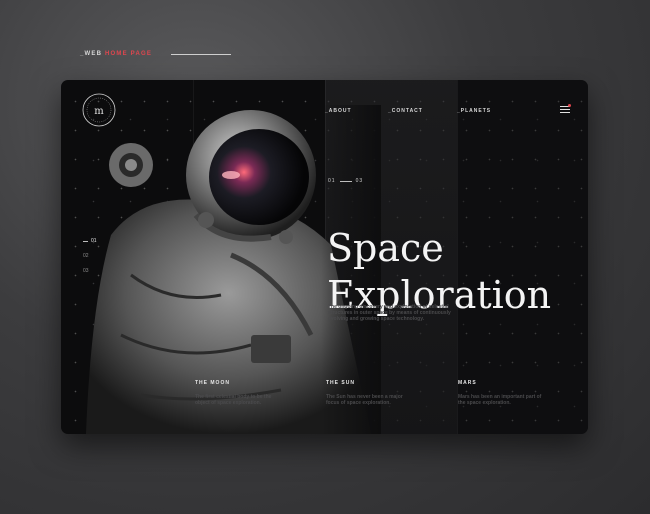  What do you see at coordinates (565, 109) in the screenshot?
I see `hamburger-menu-icon` at bounding box center [565, 109].